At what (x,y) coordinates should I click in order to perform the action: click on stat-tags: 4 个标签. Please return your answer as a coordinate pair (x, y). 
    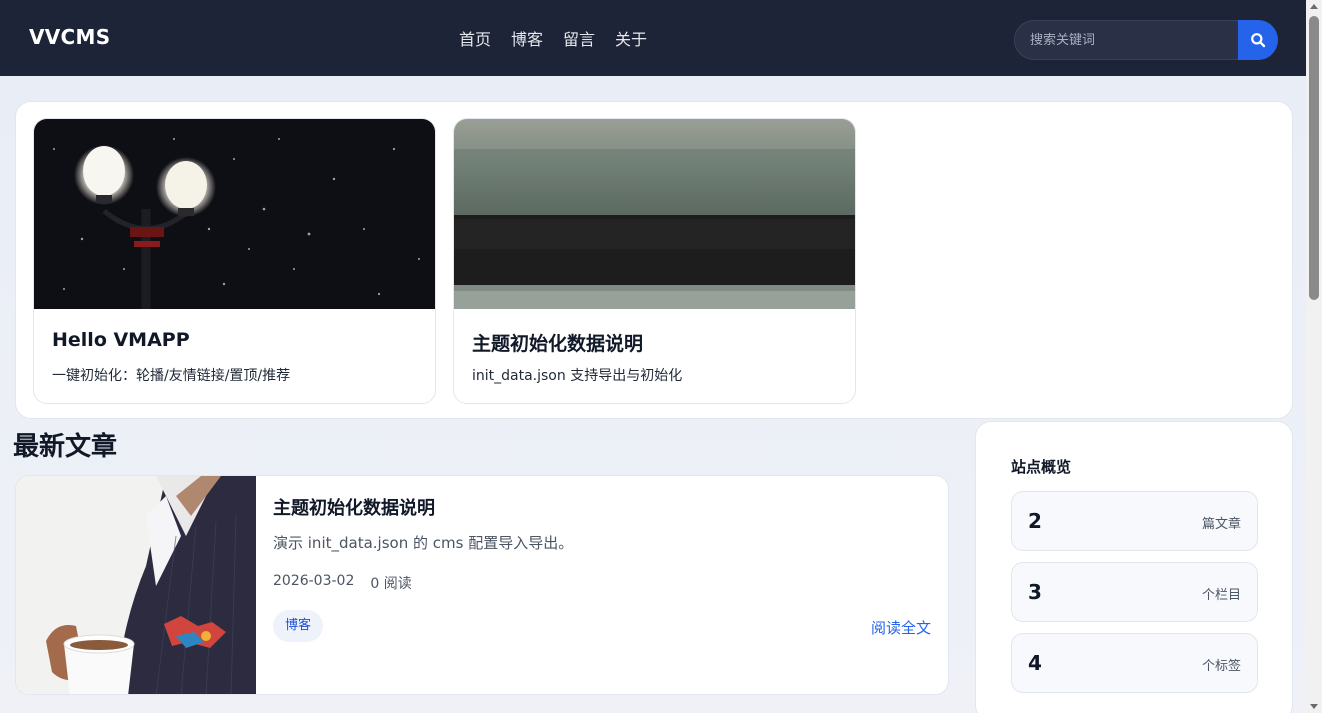
    Looking at the image, I should click on (1134, 663).